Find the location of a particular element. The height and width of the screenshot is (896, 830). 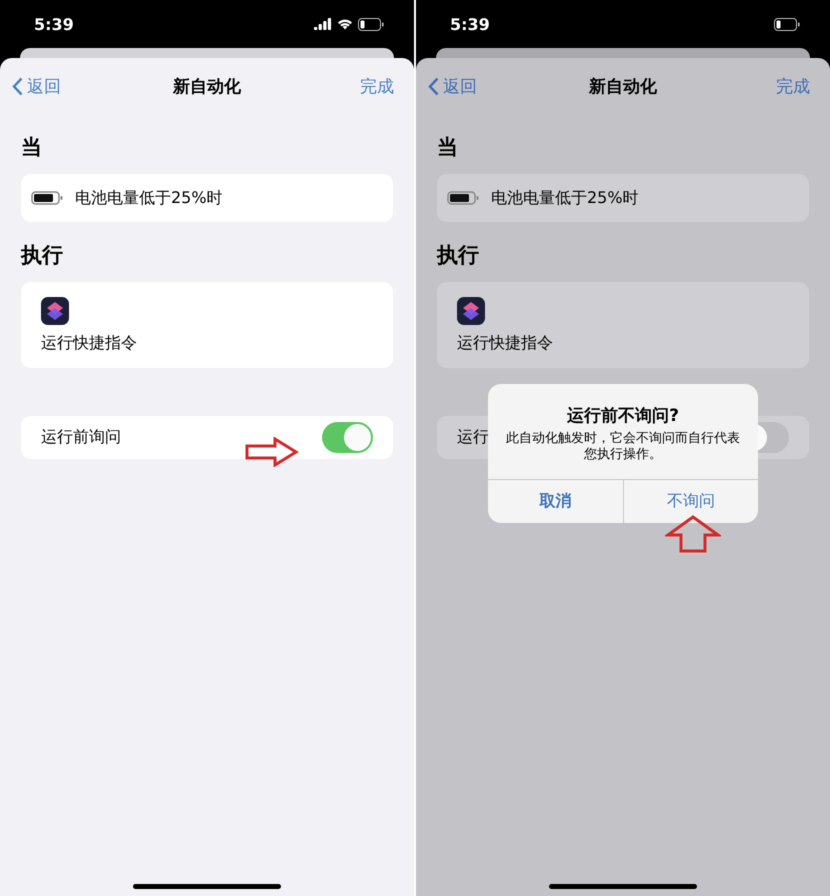

toggle-label: 运行 is located at coordinates (473, 437).